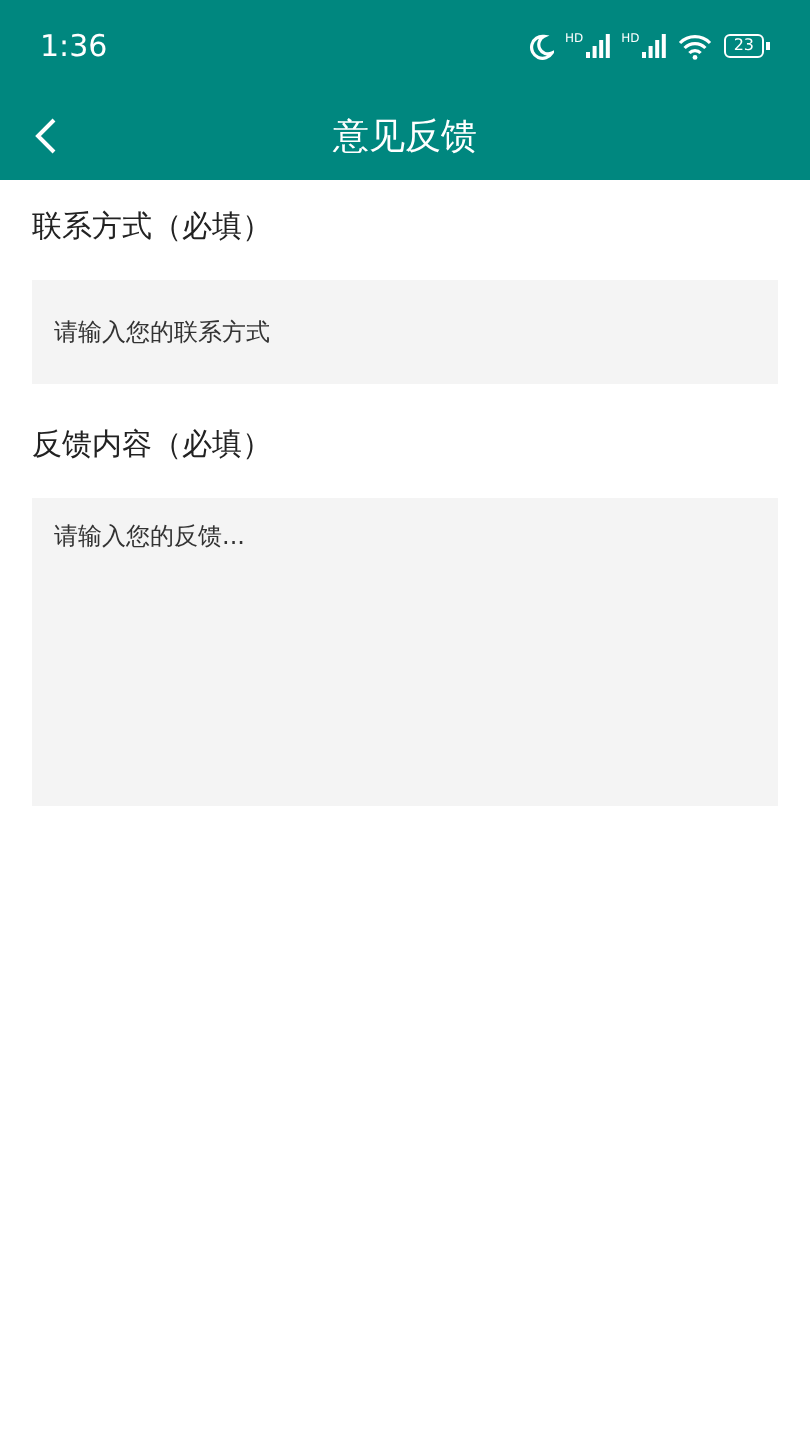 The image size is (810, 1440). What do you see at coordinates (405, 332) in the screenshot?
I see `contact-input: 请输入您的联系方式` at bounding box center [405, 332].